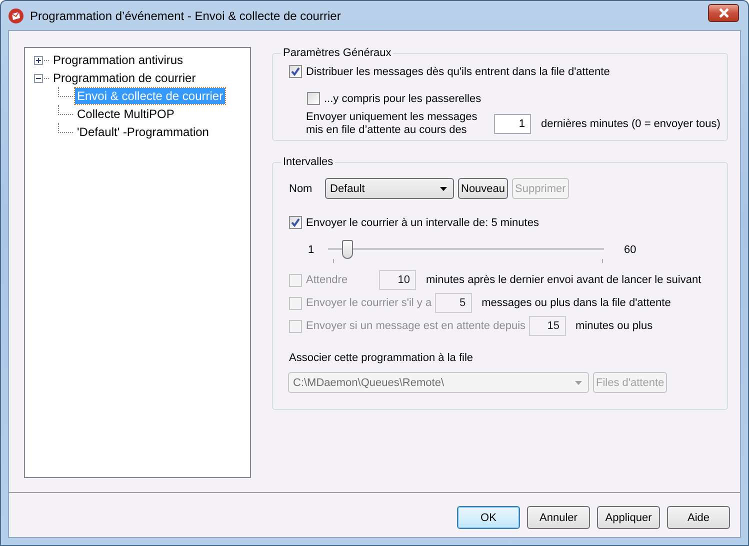 The width and height of the screenshot is (749, 546). I want to click on slider-thumb, so click(348, 249).